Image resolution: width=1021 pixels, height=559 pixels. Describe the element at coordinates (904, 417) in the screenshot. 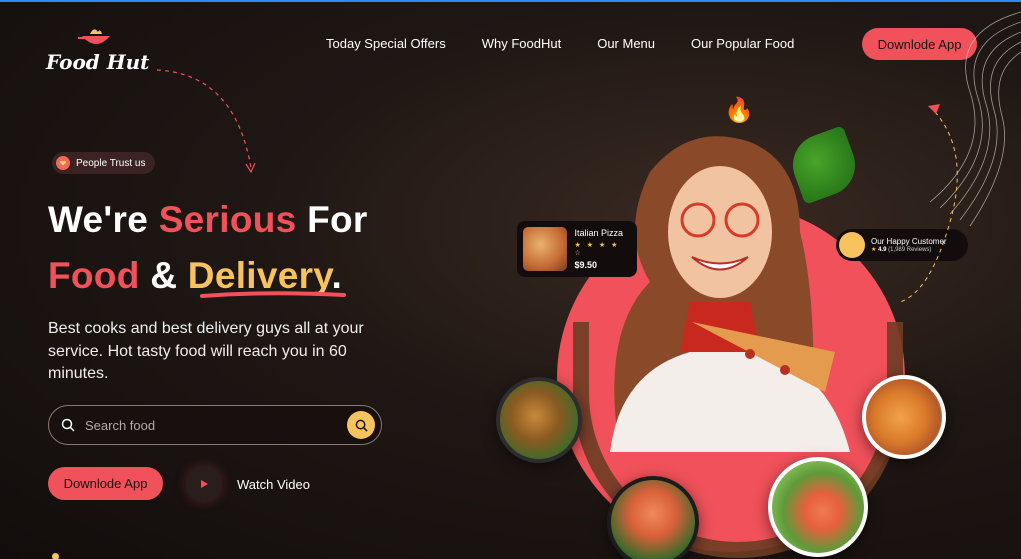

I see `food-plate-chicken` at that location.